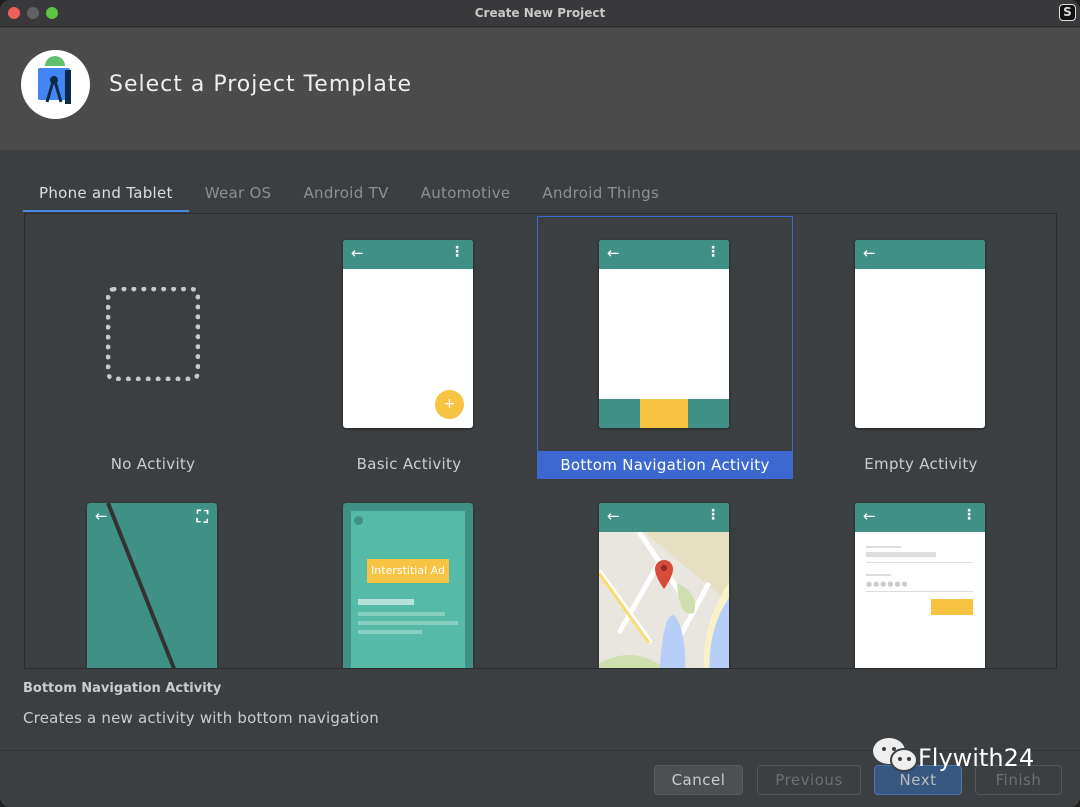 This screenshot has width=1080, height=807. What do you see at coordinates (106, 197) in the screenshot?
I see `tab-phone-and-tablet: Phone and Tablet` at bounding box center [106, 197].